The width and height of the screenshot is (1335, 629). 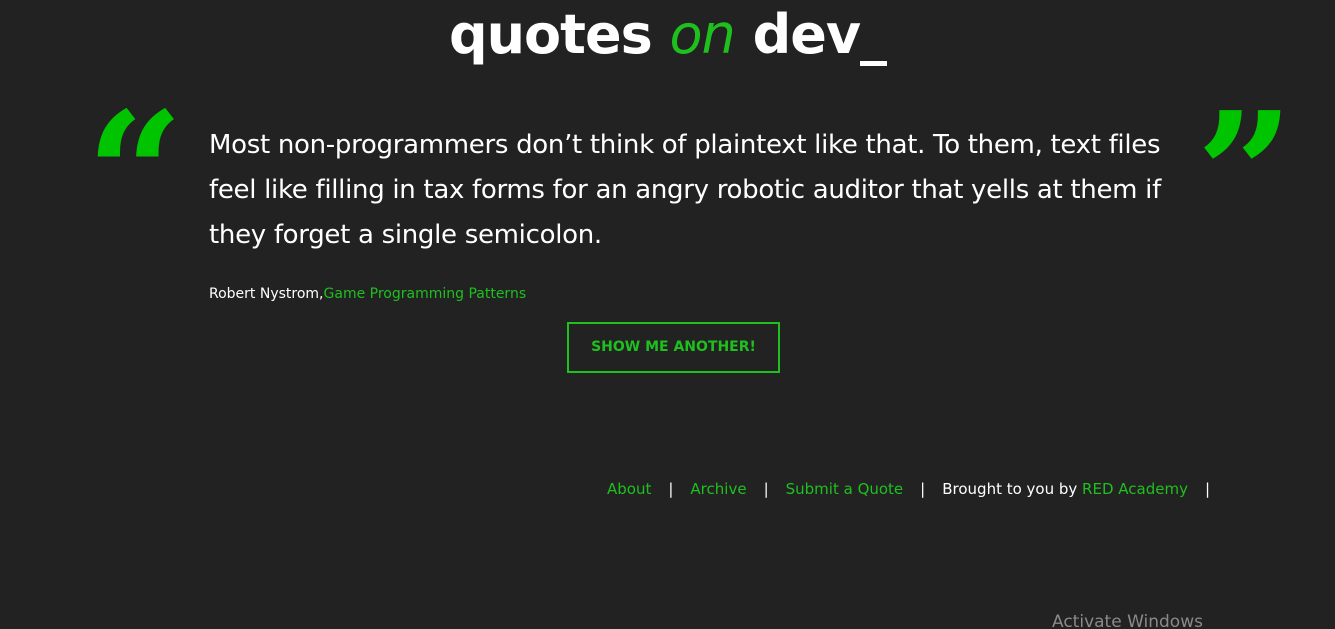 What do you see at coordinates (1245, 175) in the screenshot?
I see `close-quote-icon: ”` at bounding box center [1245, 175].